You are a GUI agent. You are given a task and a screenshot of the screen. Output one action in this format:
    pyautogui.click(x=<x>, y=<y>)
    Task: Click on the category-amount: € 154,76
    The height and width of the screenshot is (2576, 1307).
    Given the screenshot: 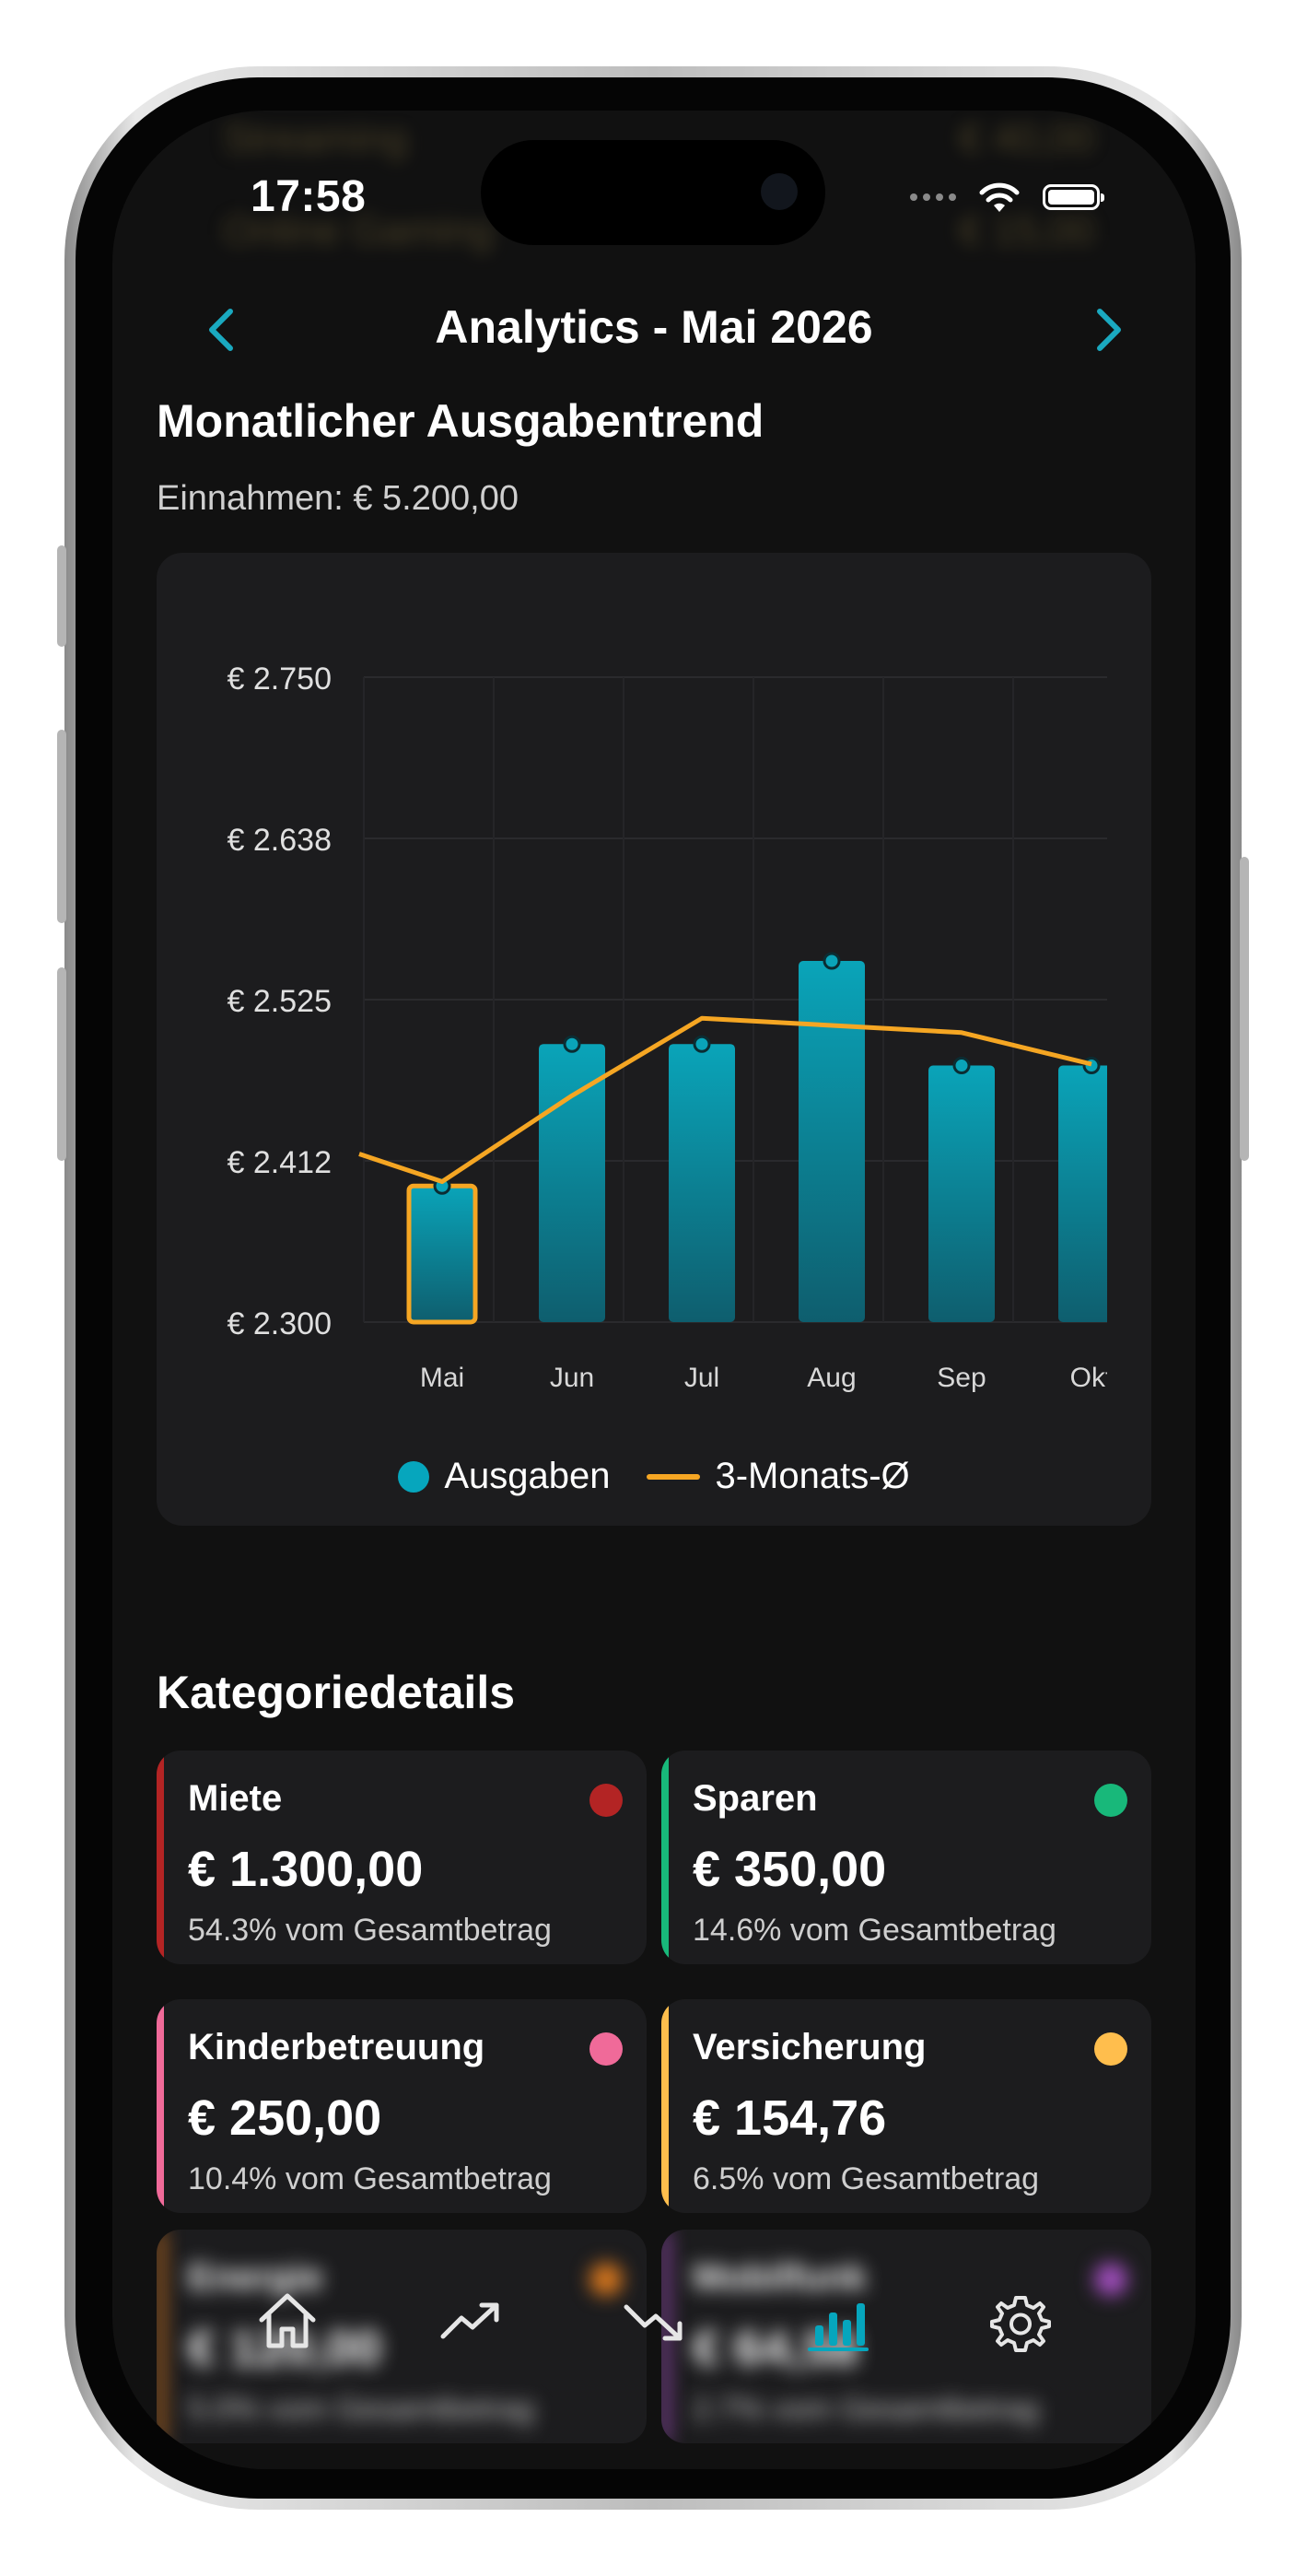 What is the action you would take?
    pyautogui.click(x=790, y=2118)
    